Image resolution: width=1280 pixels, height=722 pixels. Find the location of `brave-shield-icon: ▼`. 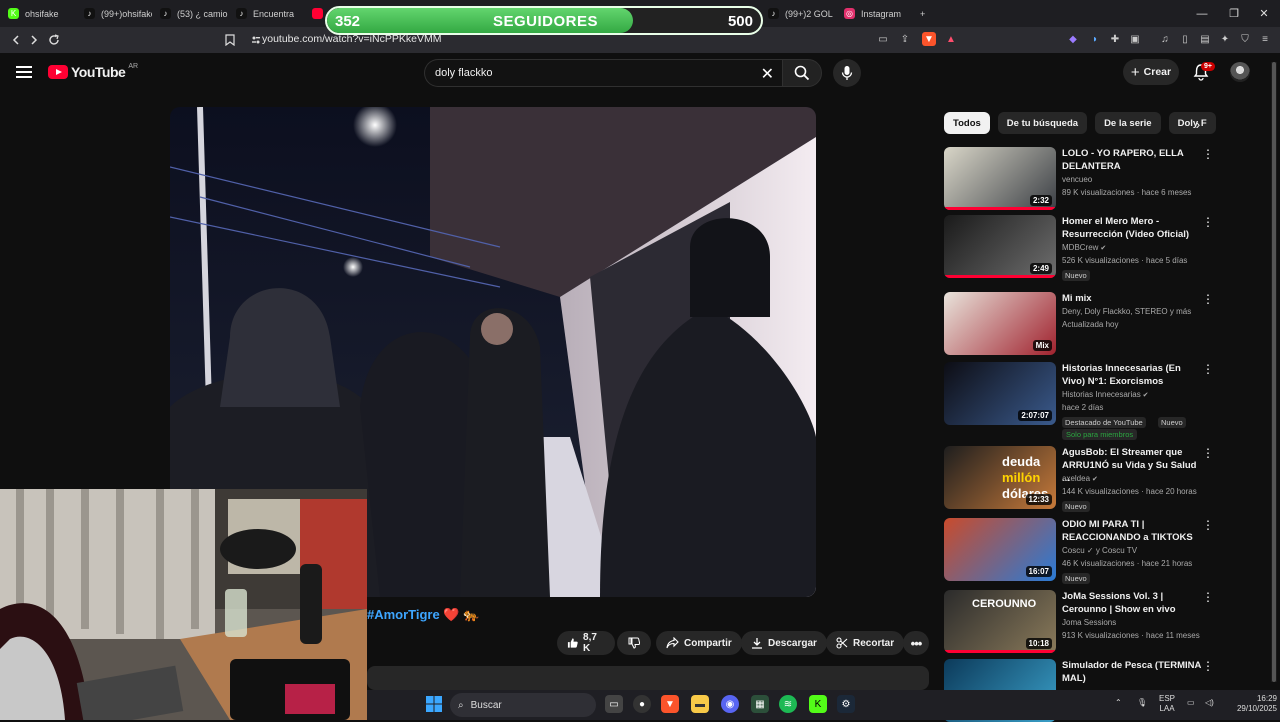

brave-shield-icon: ▼ is located at coordinates (929, 39).